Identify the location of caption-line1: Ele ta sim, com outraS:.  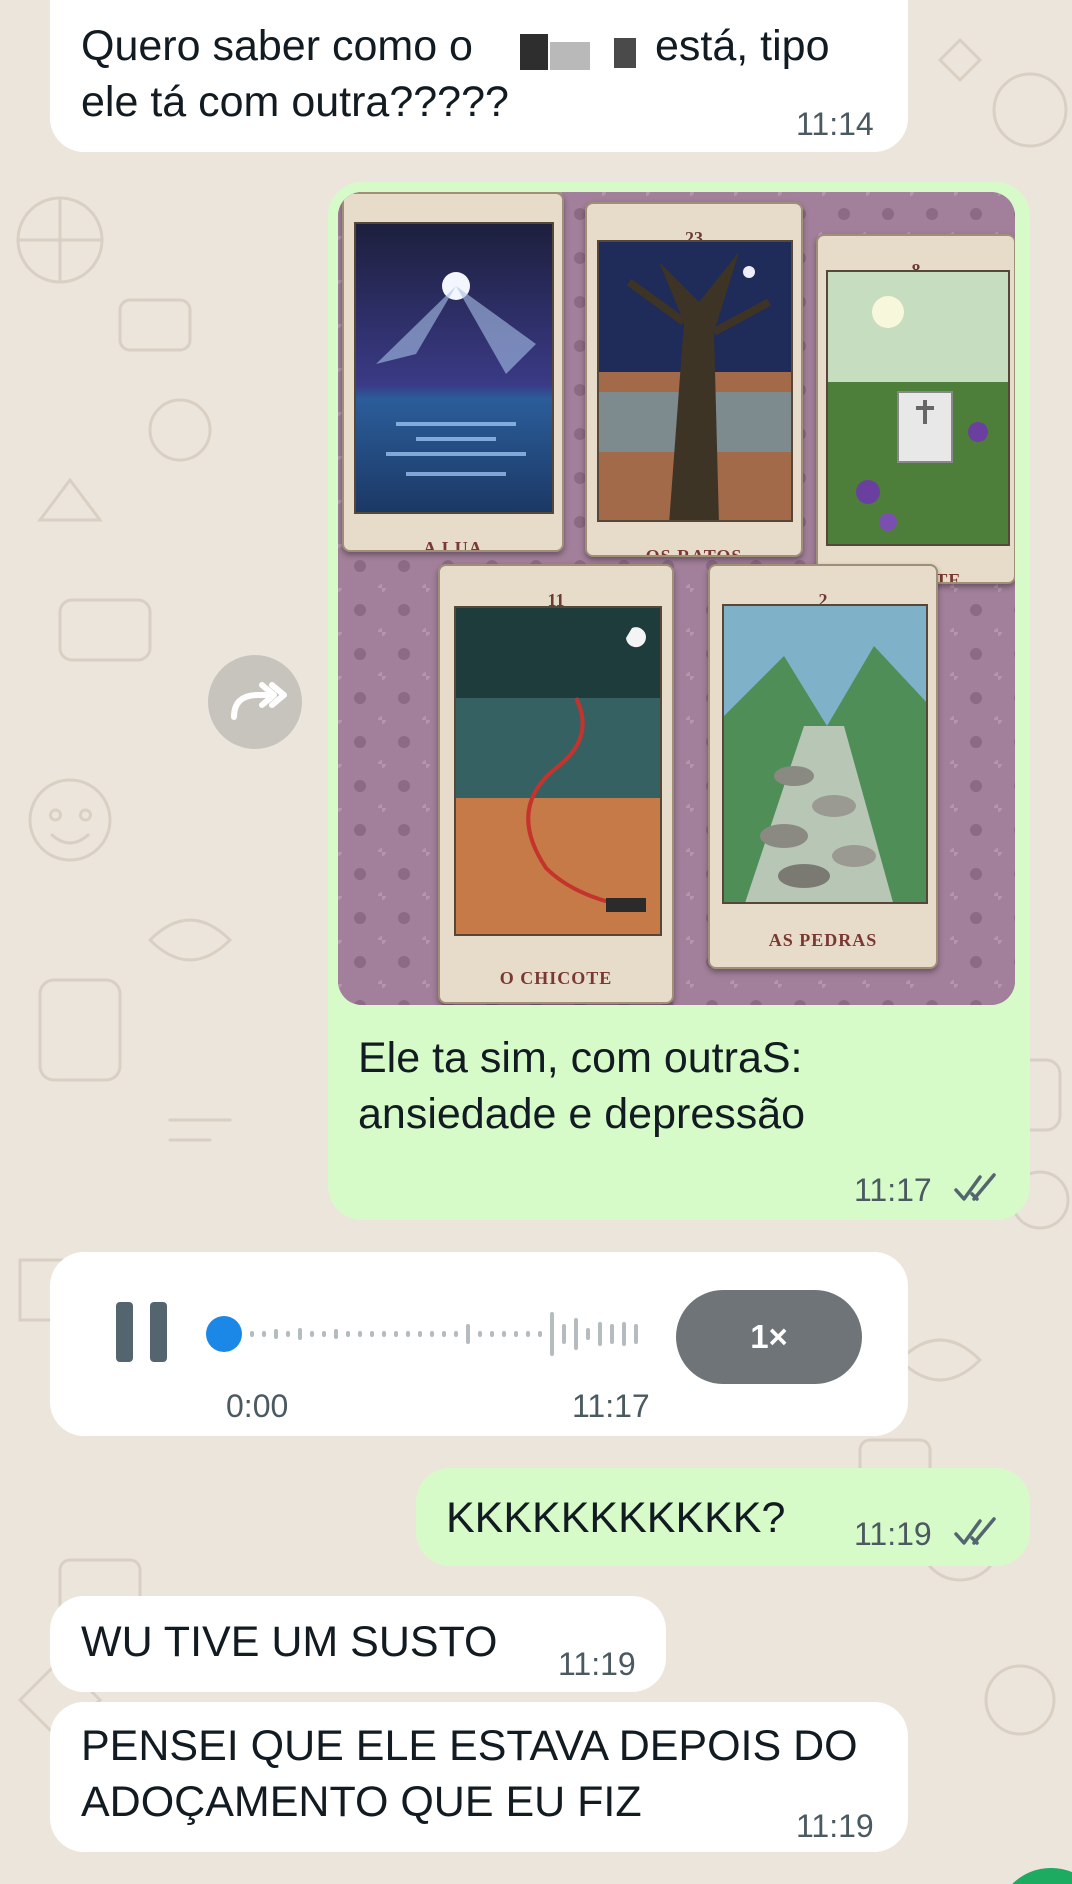
(580, 1058).